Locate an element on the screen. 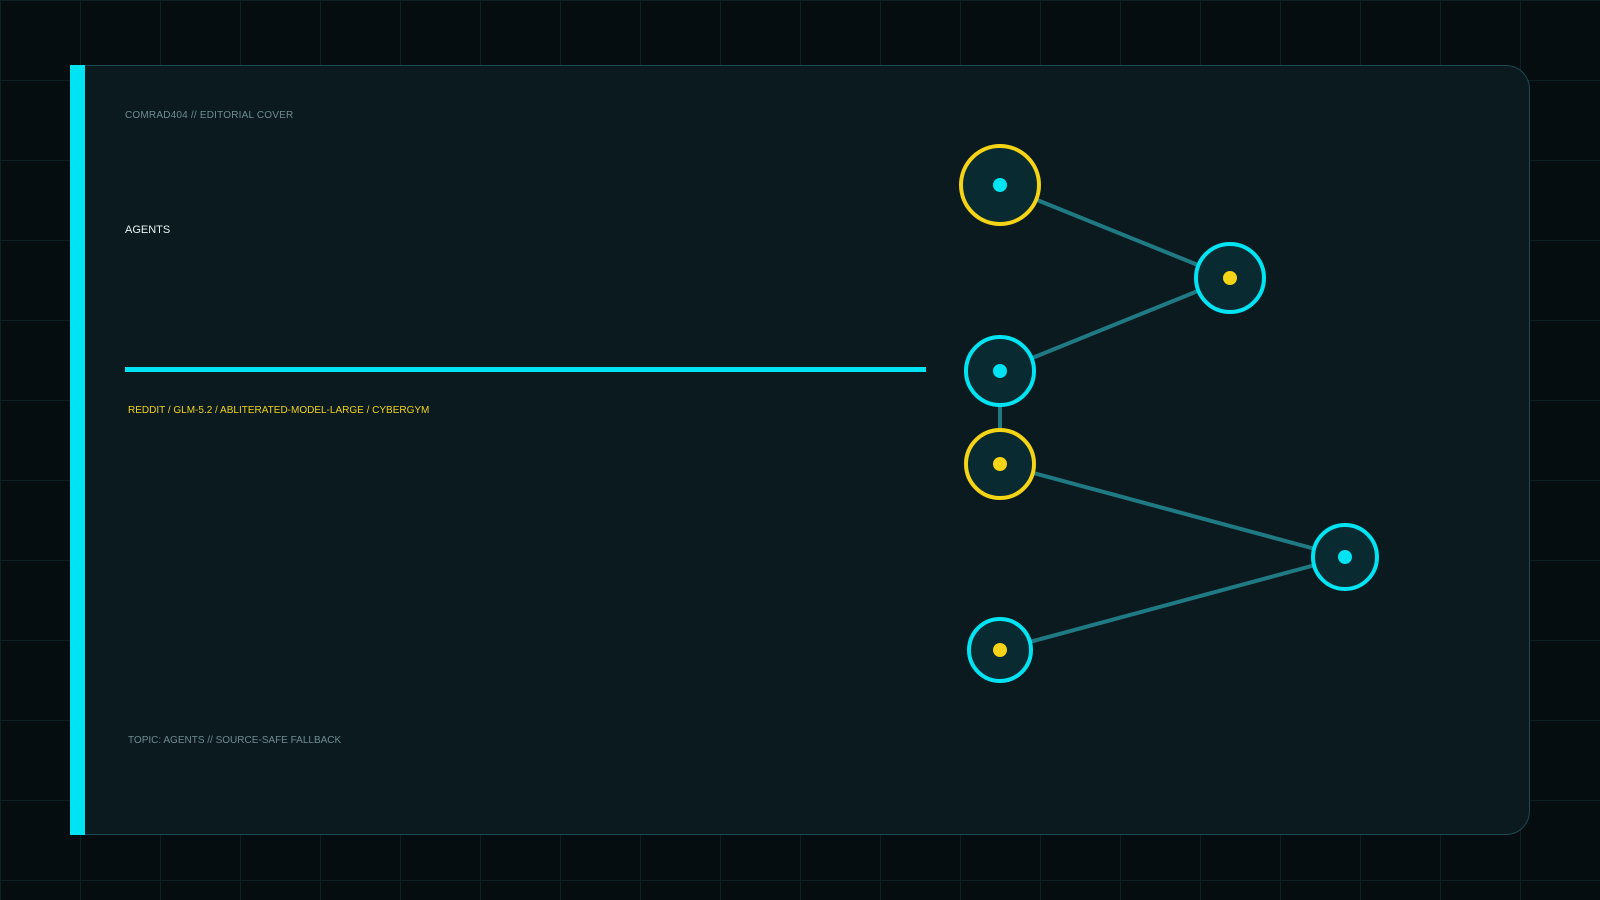 The width and height of the screenshot is (1600, 900). page-title: AGENTS is located at coordinates (148, 230).